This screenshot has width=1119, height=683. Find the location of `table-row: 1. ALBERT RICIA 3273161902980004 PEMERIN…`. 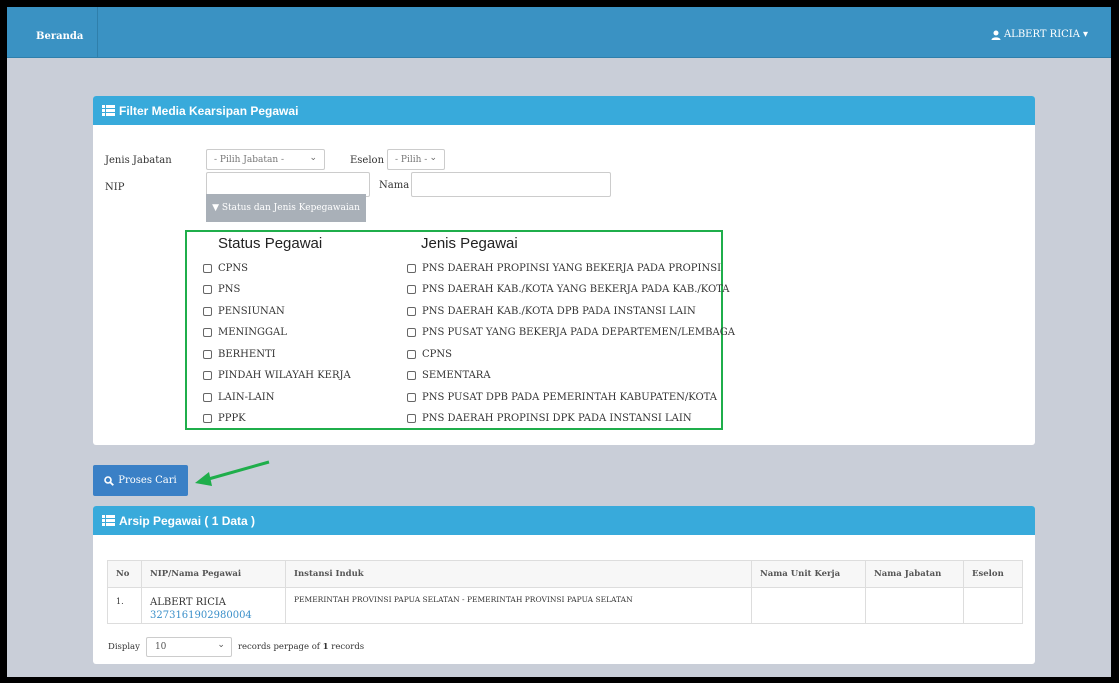

table-row: 1. ALBERT RICIA 3273161902980004 PEMERIN… is located at coordinates (565, 605).